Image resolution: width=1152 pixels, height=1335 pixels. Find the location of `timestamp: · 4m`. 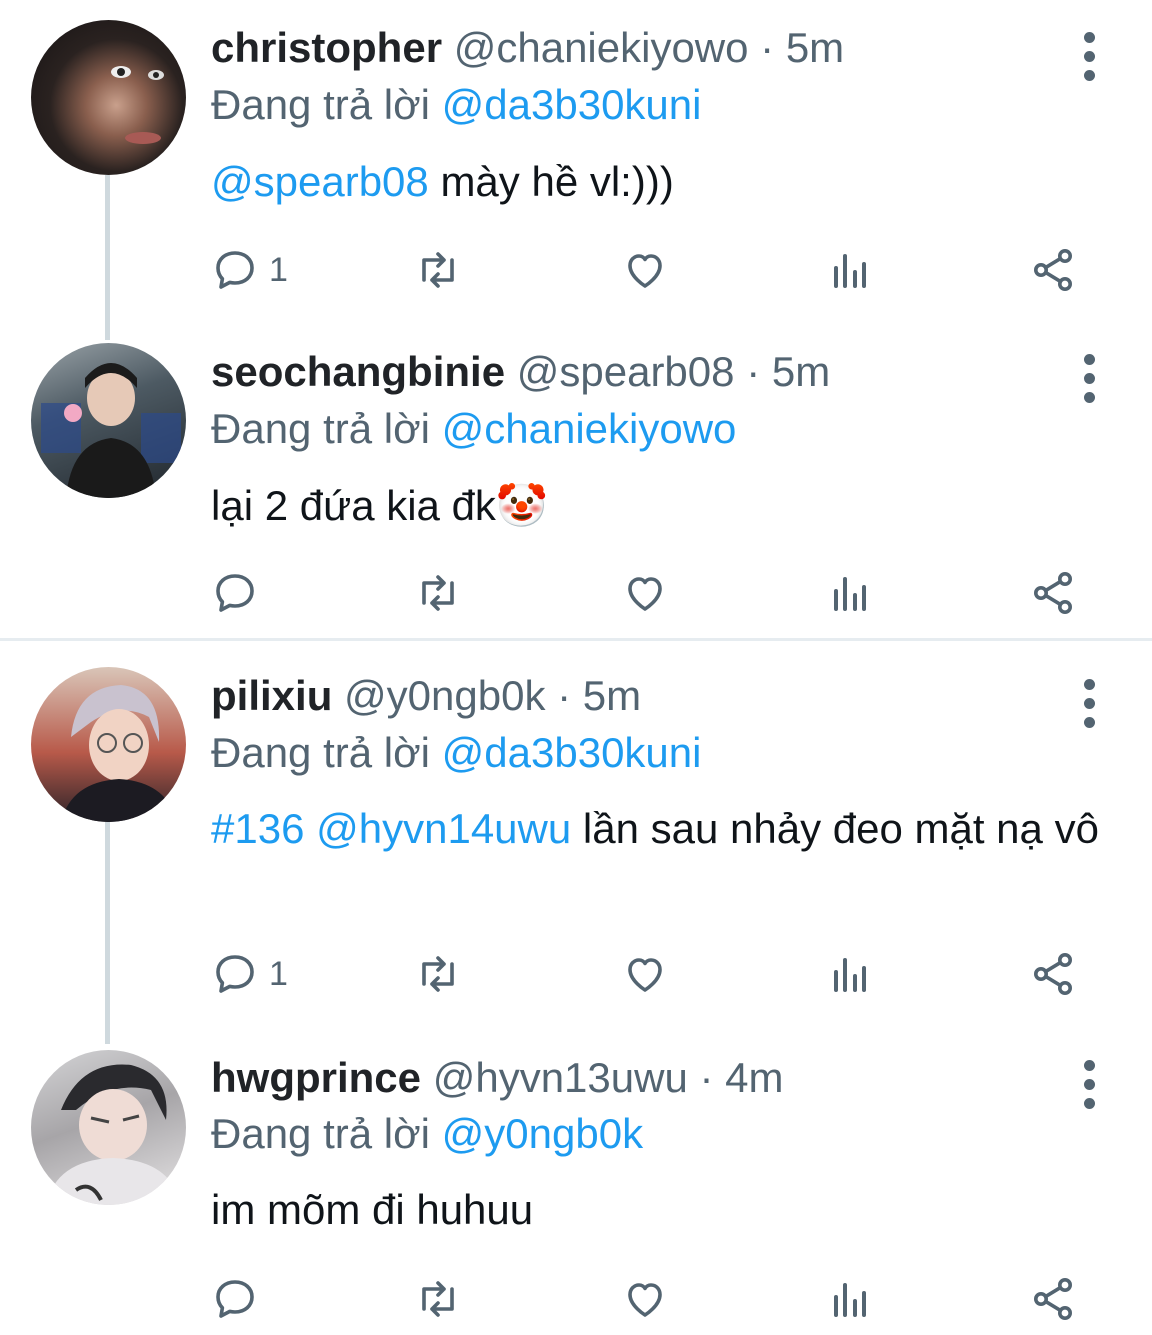

timestamp: · 4m is located at coordinates (741, 1077).